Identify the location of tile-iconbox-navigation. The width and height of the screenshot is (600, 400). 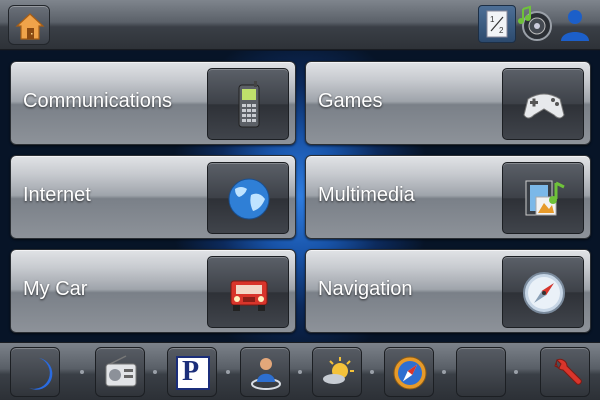
(543, 292).